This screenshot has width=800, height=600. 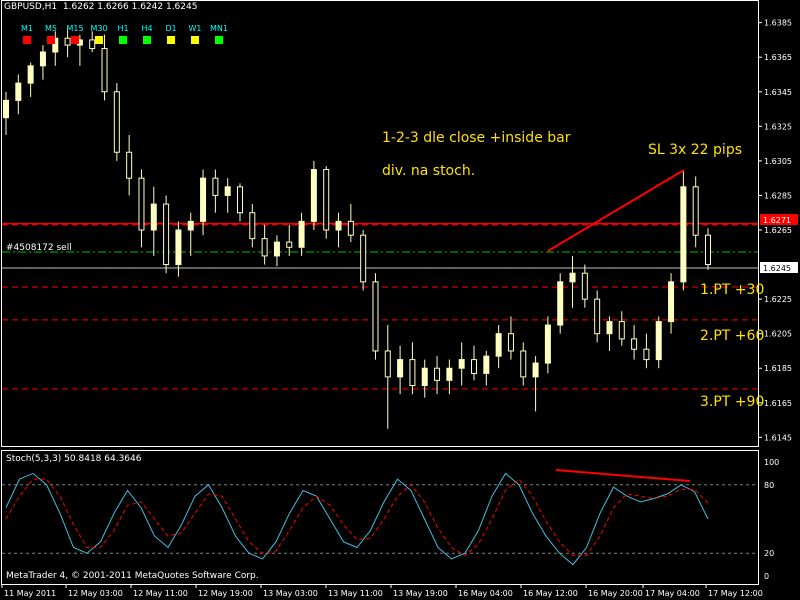 I want to click on price-tick-label: 1.6185, so click(x=778, y=368).